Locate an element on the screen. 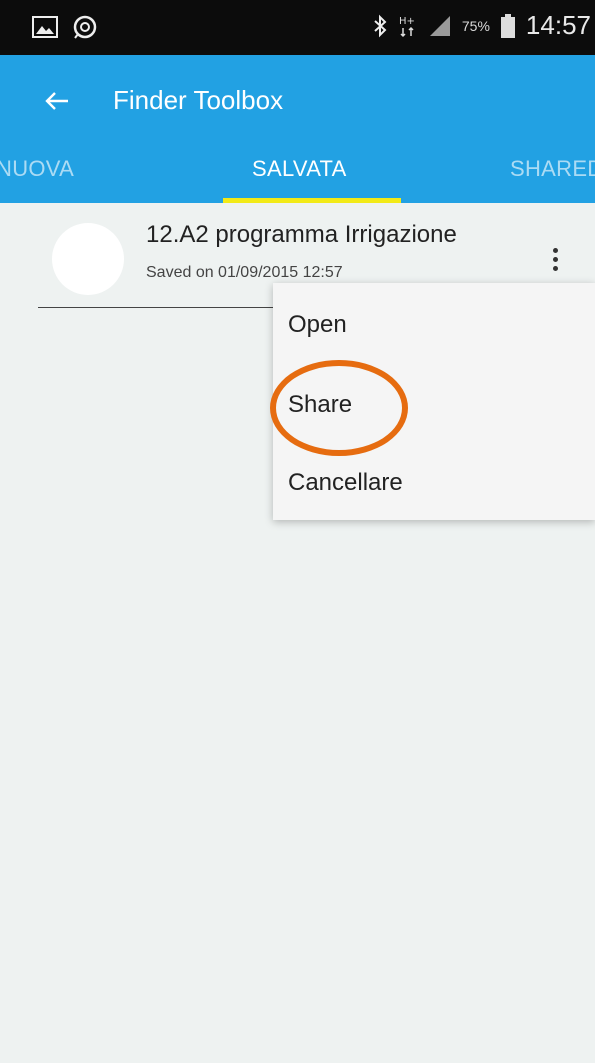  battery-percent: 75% is located at coordinates (475, 25).